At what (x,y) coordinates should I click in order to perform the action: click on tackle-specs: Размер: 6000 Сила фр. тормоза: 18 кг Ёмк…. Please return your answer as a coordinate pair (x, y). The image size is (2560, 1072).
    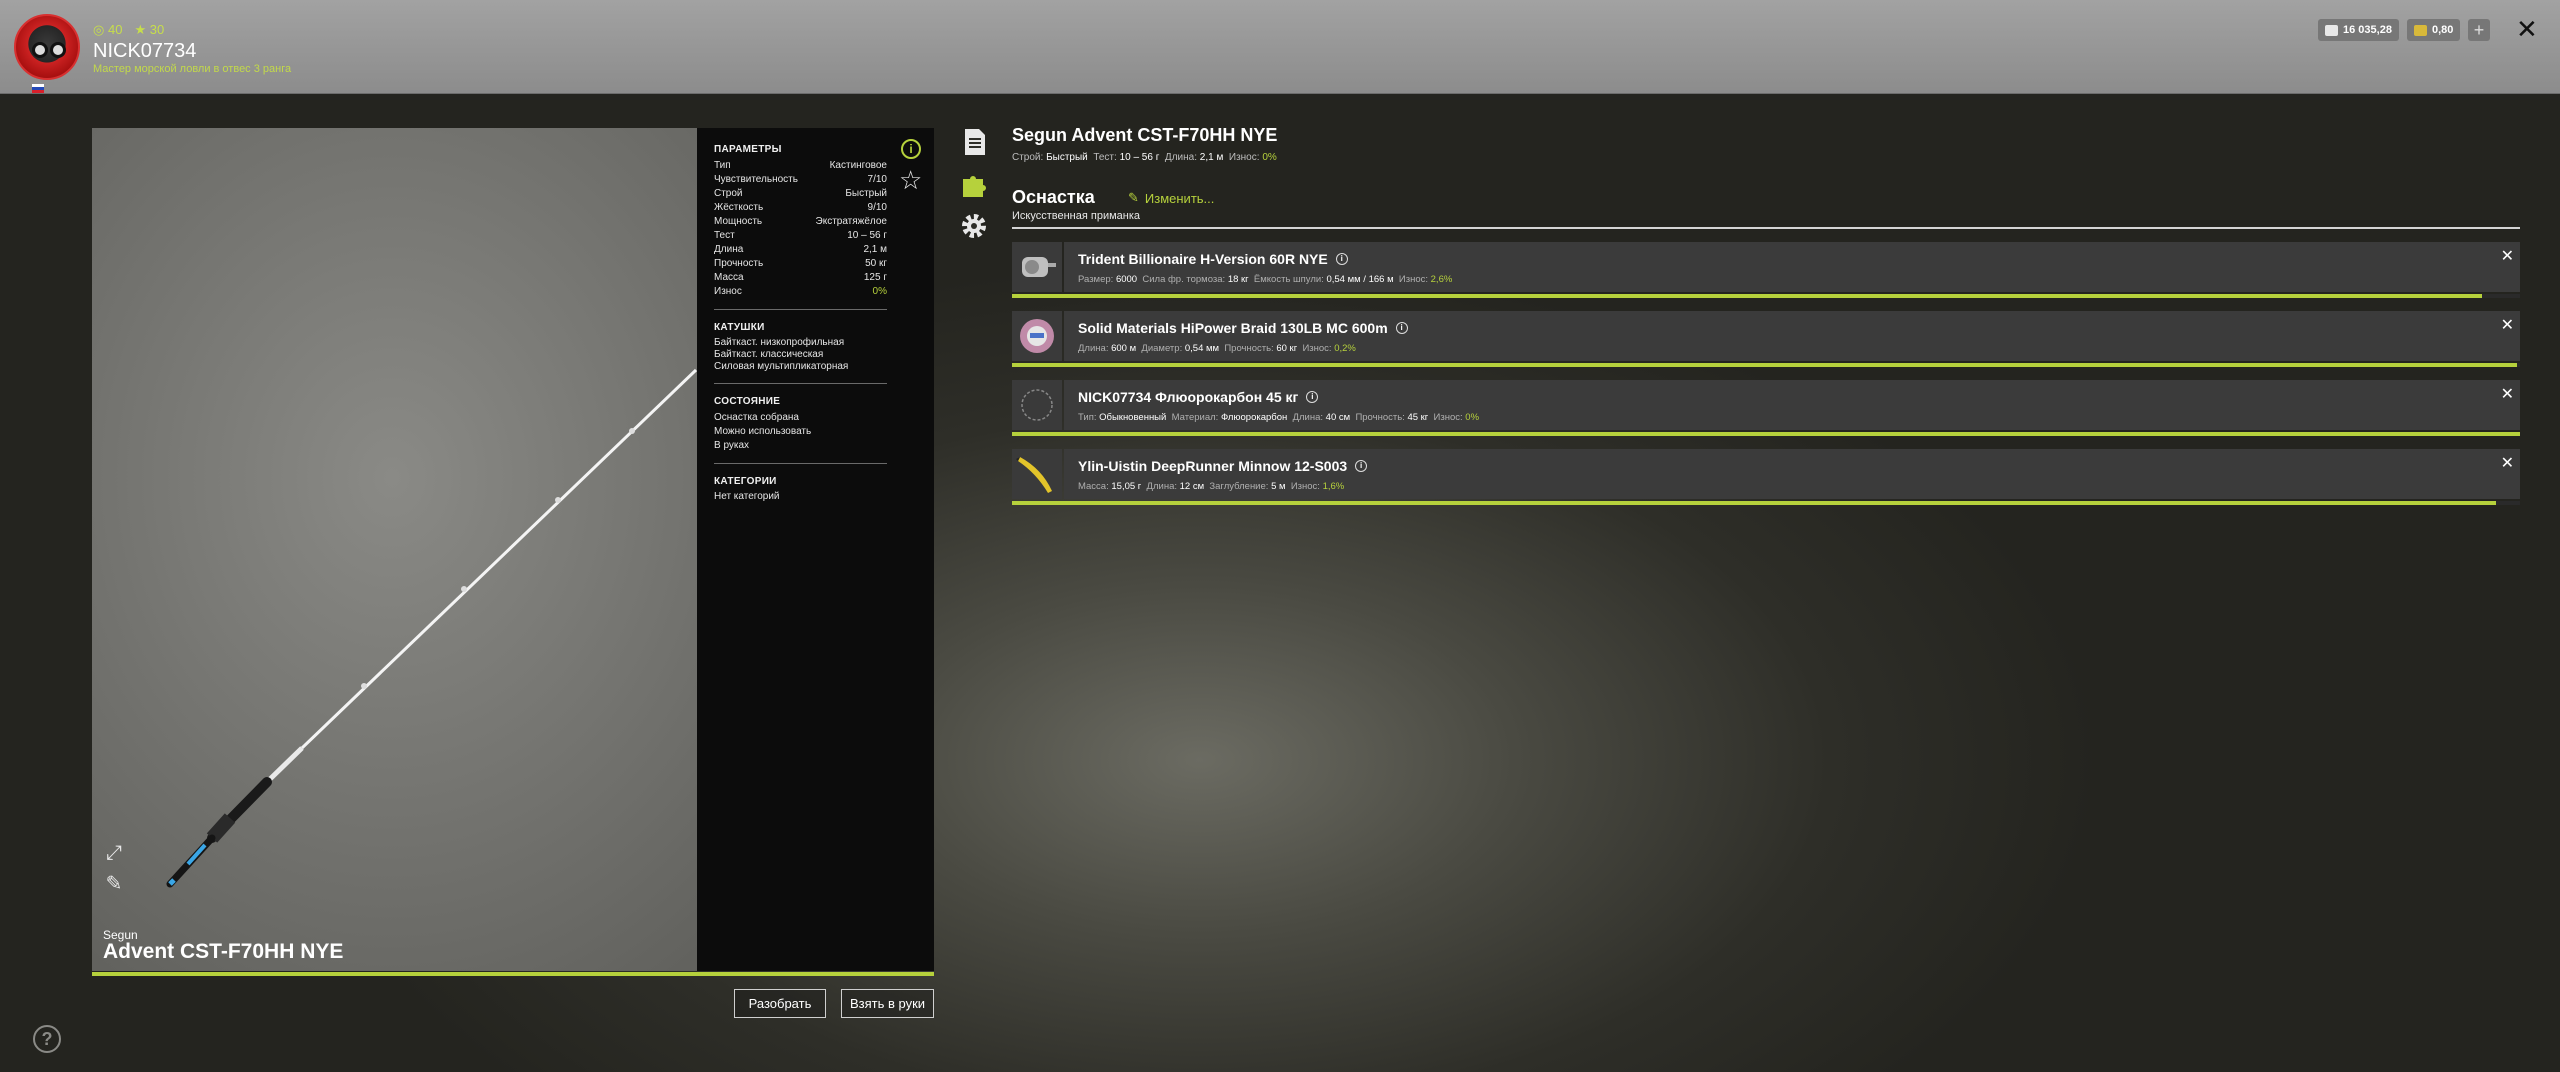
    Looking at the image, I should click on (1265, 279).